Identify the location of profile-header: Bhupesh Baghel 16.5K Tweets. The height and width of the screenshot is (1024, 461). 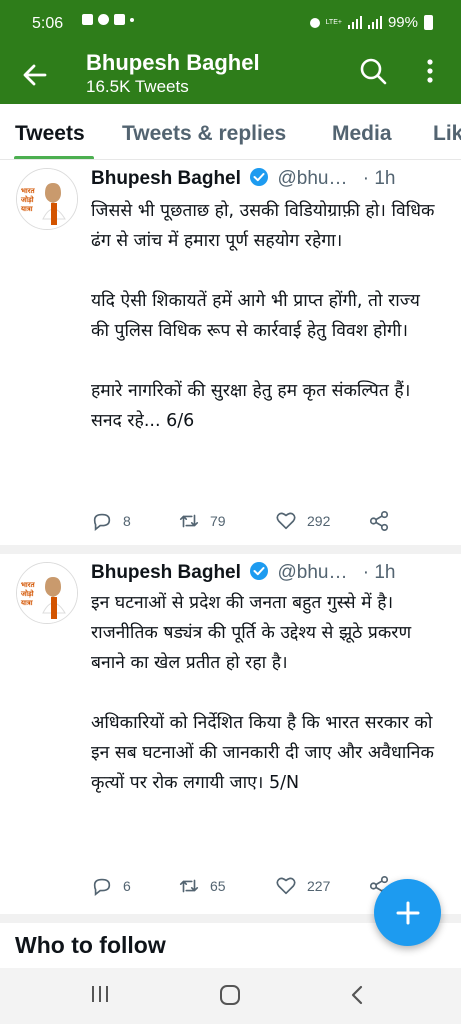
(230, 77).